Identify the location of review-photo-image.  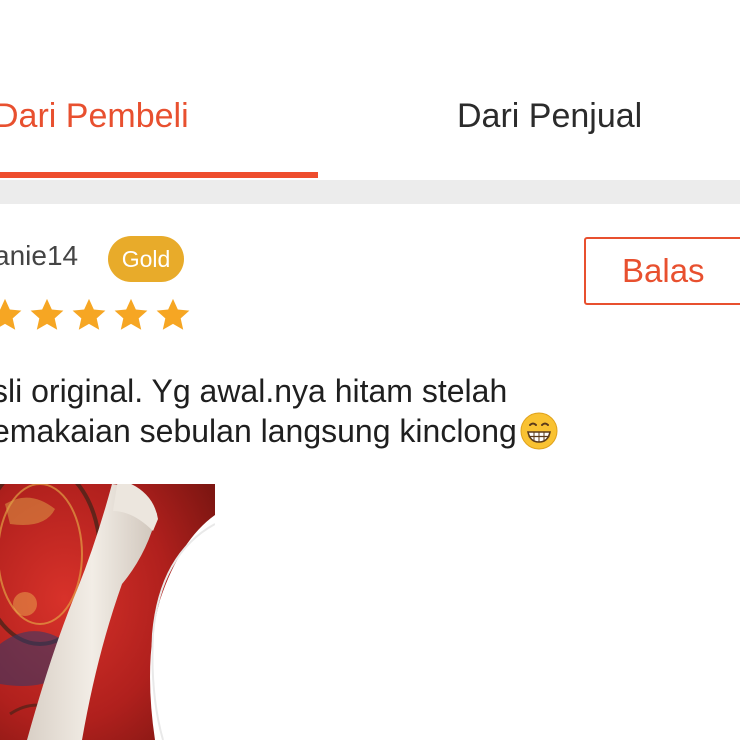
(107, 612).